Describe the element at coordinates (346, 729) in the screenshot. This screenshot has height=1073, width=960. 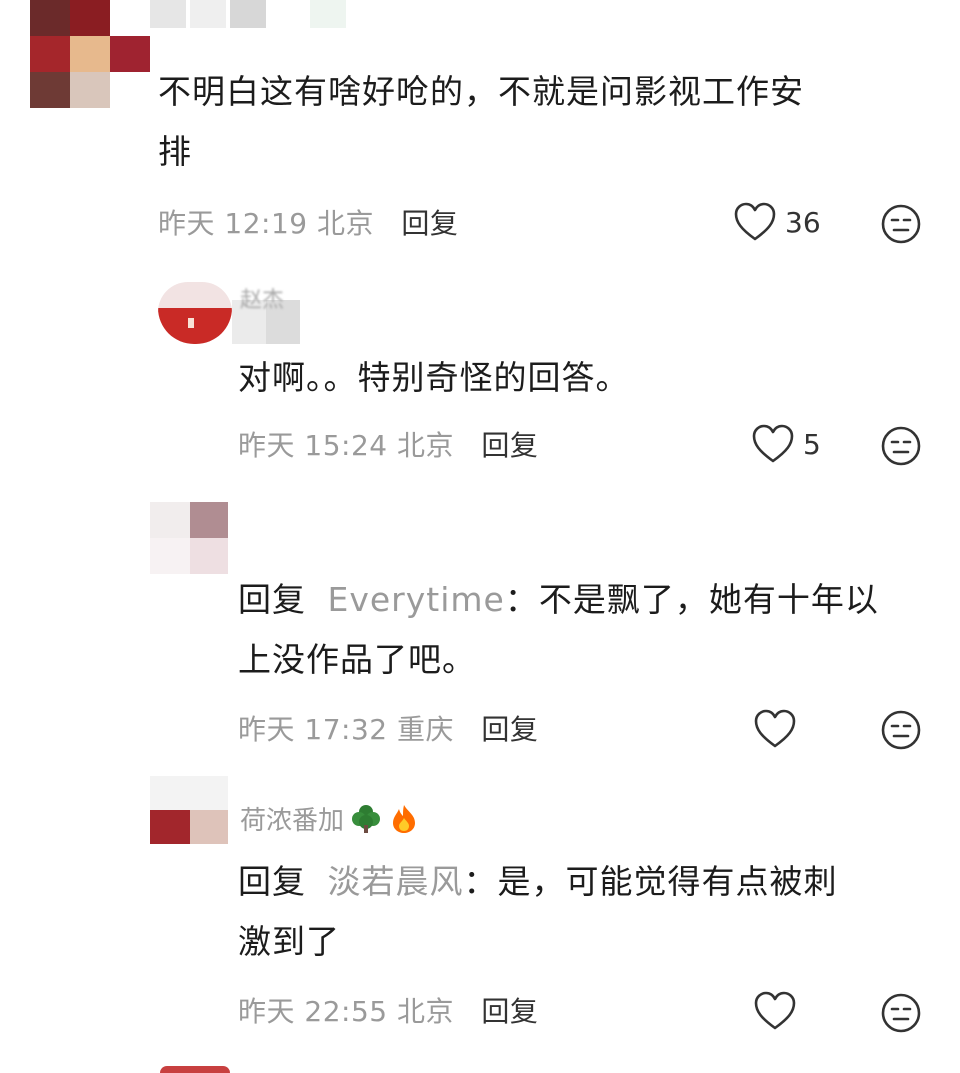
I see `timestamp: 昨天 17:32 重庆` at that location.